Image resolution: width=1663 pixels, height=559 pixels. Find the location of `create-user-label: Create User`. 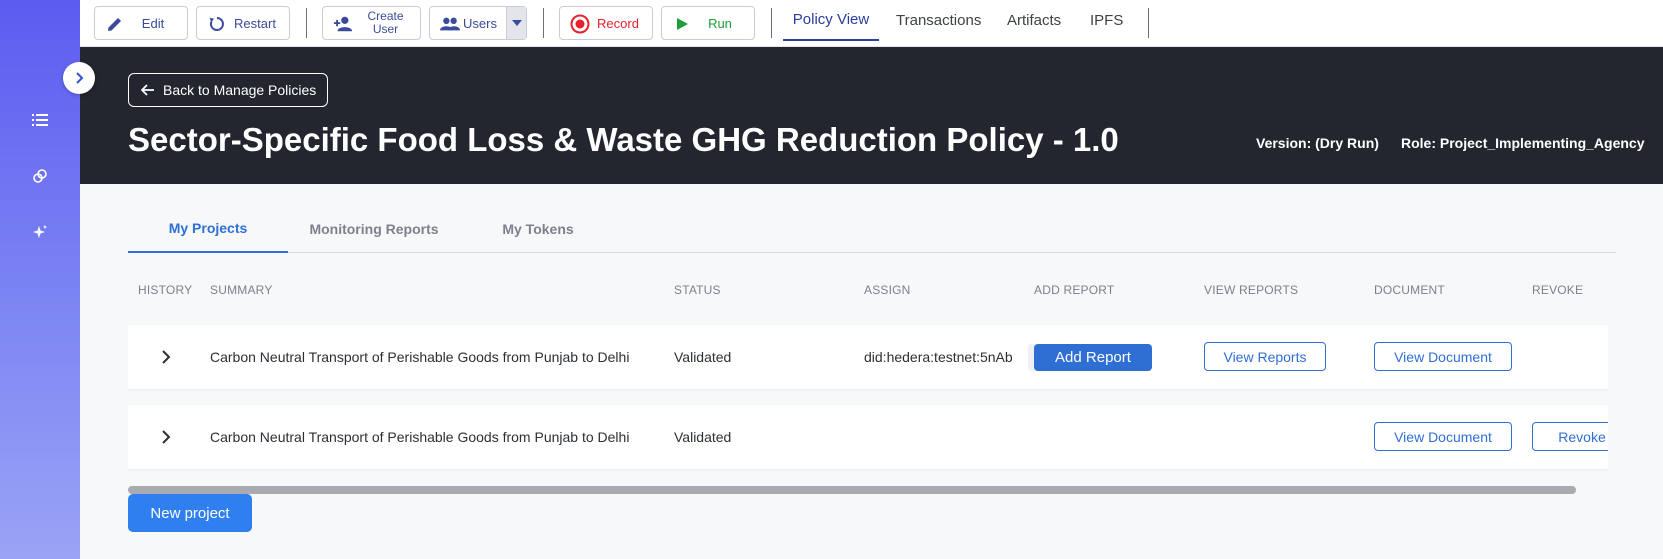

create-user-label: Create User is located at coordinates (385, 22).